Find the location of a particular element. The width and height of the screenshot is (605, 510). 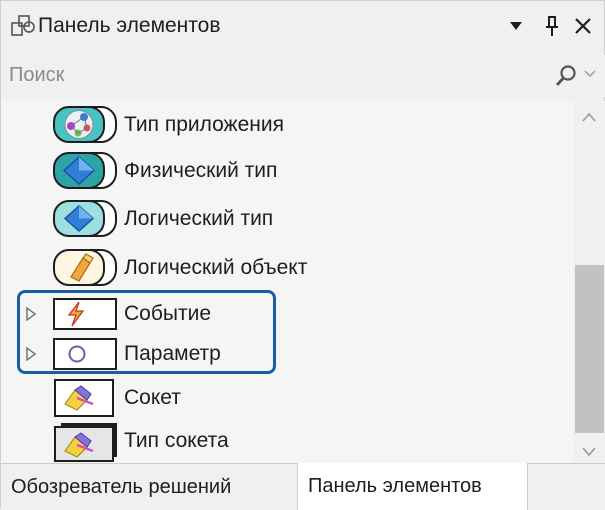

pin-icon is located at coordinates (552, 26).